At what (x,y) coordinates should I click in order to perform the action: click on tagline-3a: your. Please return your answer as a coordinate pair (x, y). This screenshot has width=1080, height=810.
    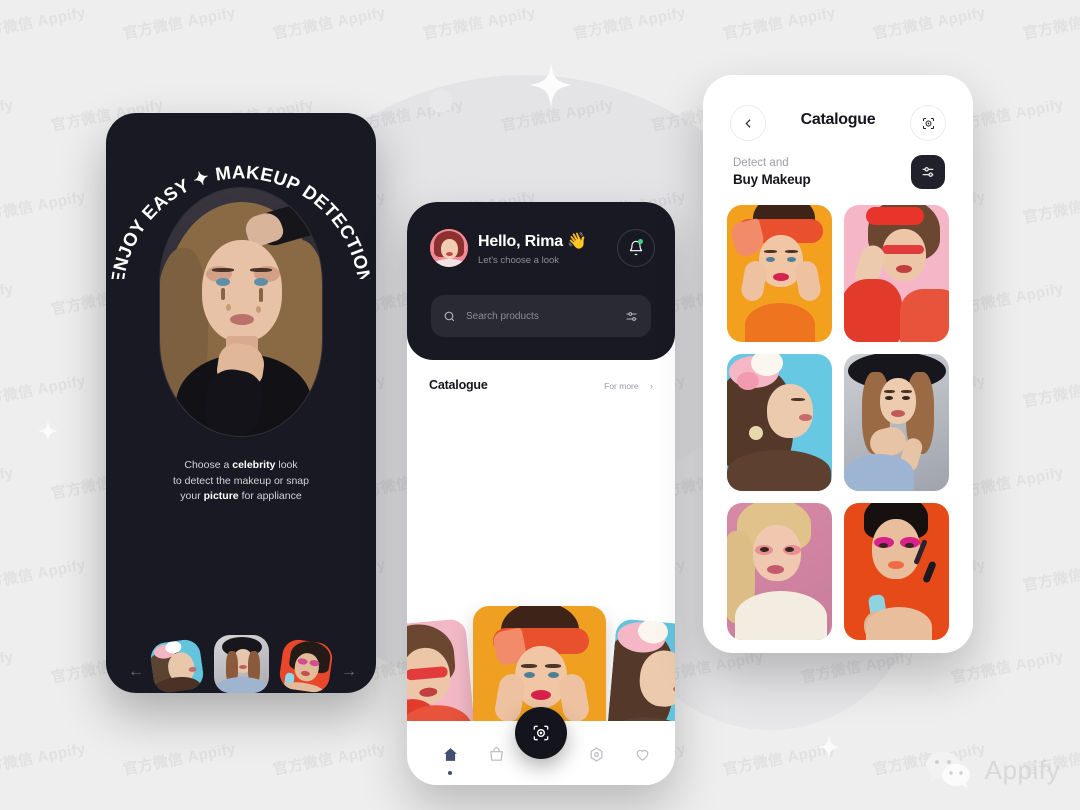
    Looking at the image, I should click on (192, 496).